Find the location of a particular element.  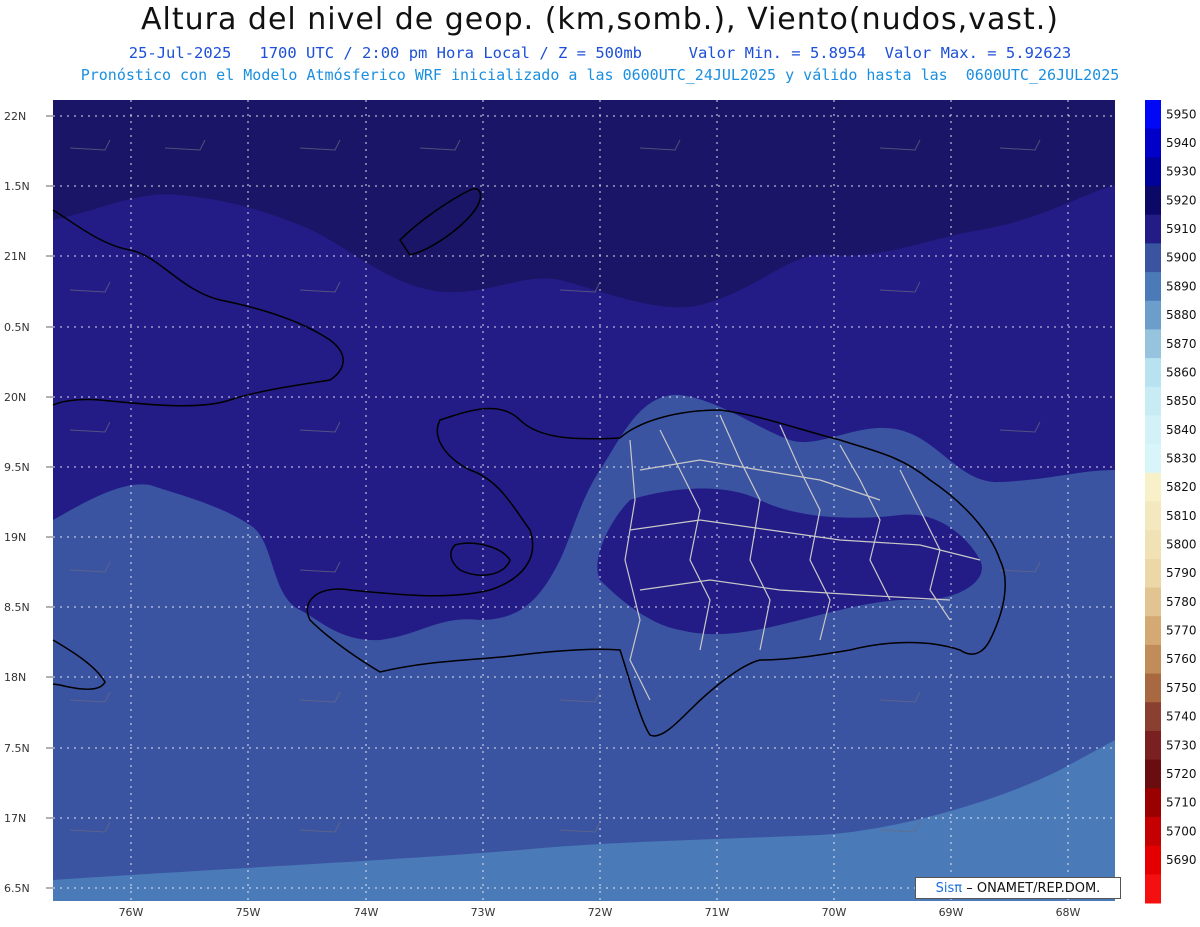

colorbar-label: 5740 is located at coordinates (1181, 717).